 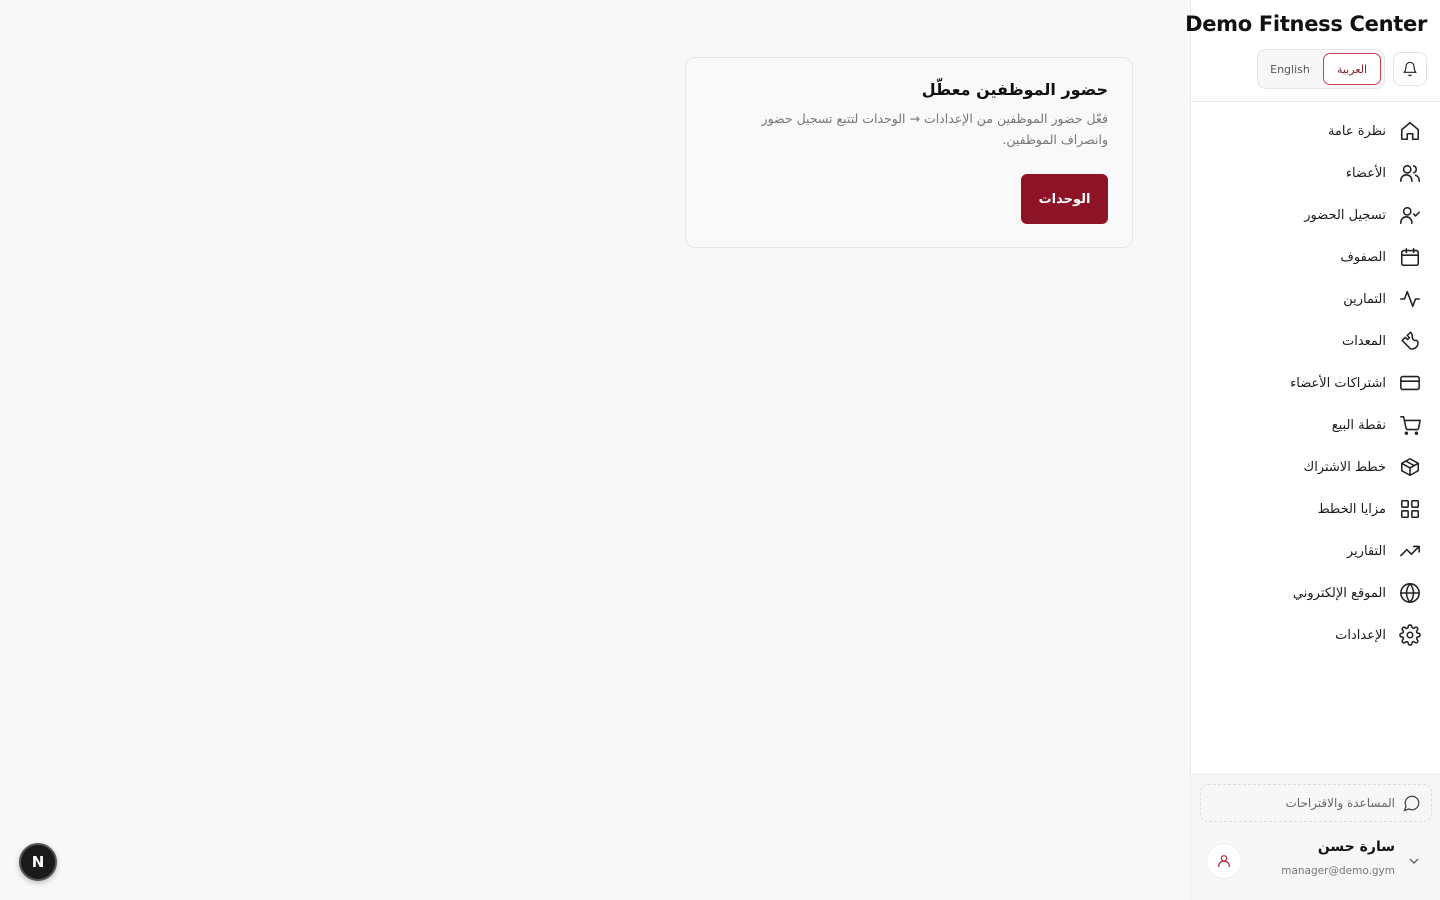 What do you see at coordinates (1315, 299) in the screenshot?
I see `nav-item-exercises: التمارين` at bounding box center [1315, 299].